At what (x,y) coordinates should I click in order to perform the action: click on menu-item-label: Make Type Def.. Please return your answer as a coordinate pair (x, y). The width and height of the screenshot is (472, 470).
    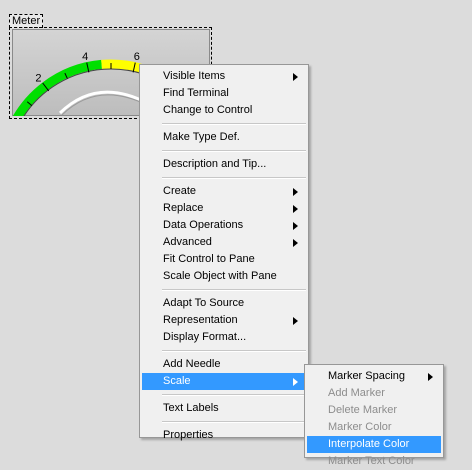
    Looking at the image, I should click on (201, 137).